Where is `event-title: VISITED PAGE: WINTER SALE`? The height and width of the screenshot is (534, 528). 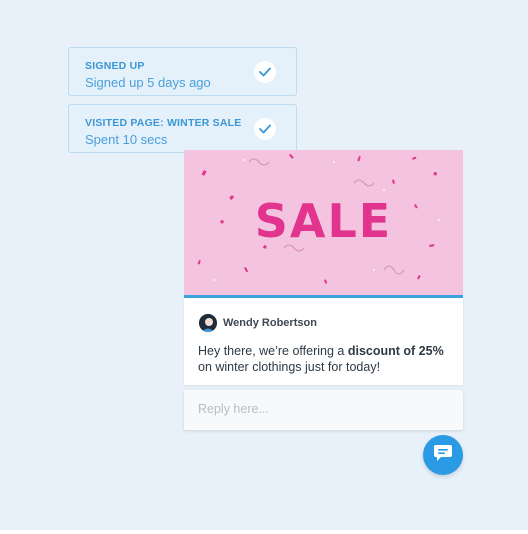 event-title: VISITED PAGE: WINTER SALE is located at coordinates (163, 123).